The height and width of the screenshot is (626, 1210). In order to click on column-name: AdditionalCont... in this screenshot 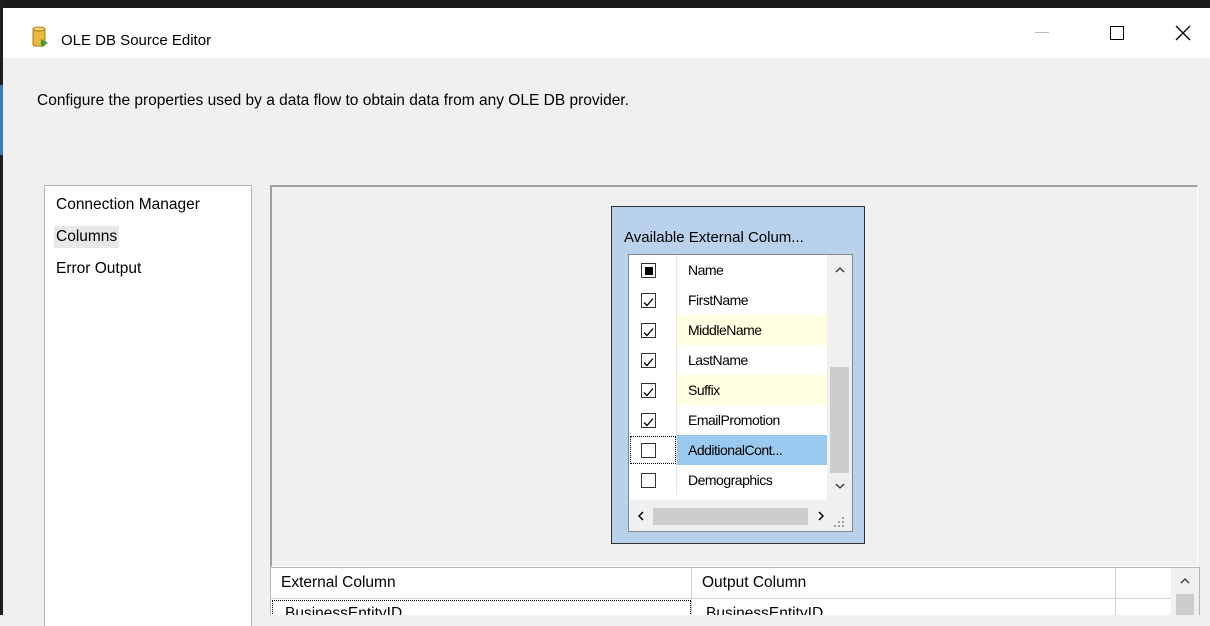, I will do `click(735, 450)`.